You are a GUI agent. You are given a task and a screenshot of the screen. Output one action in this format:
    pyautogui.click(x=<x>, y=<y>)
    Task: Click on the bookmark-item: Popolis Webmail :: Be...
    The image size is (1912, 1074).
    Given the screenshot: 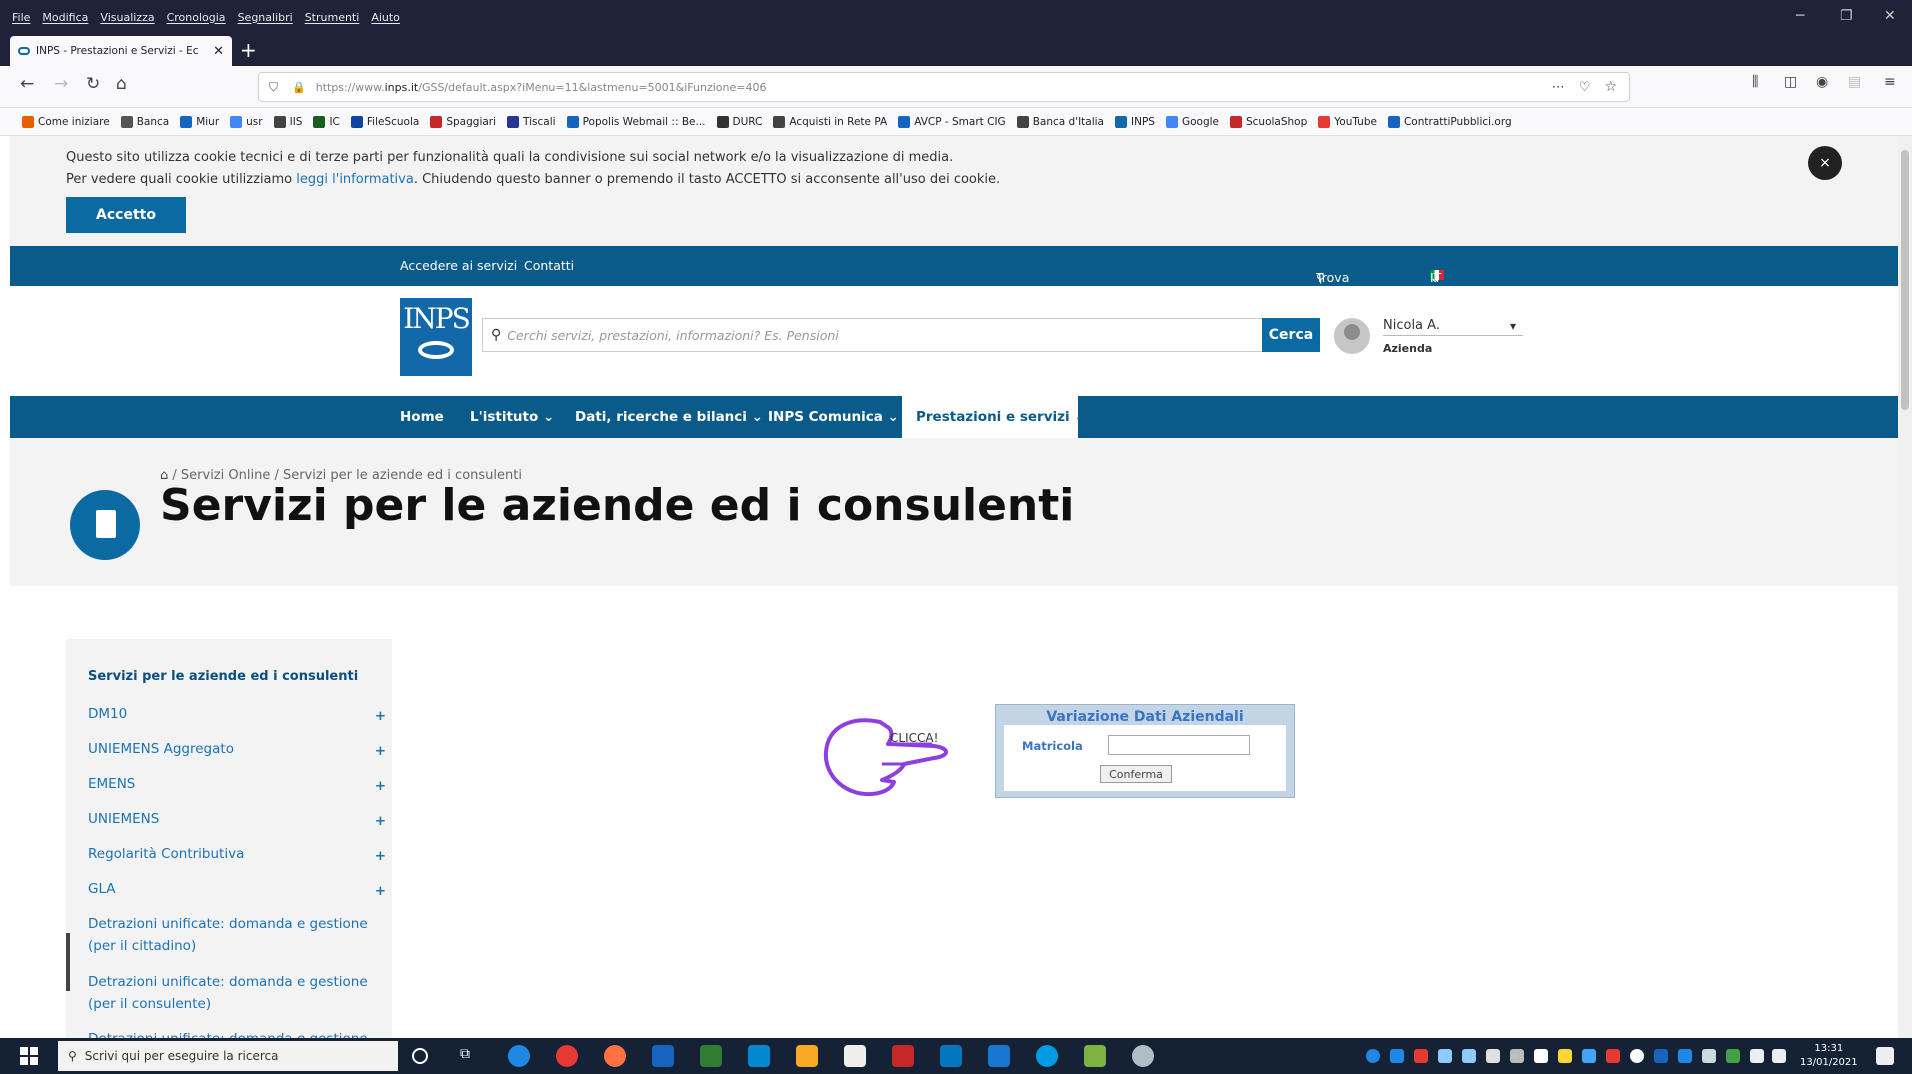 What is the action you would take?
    pyautogui.click(x=636, y=121)
    